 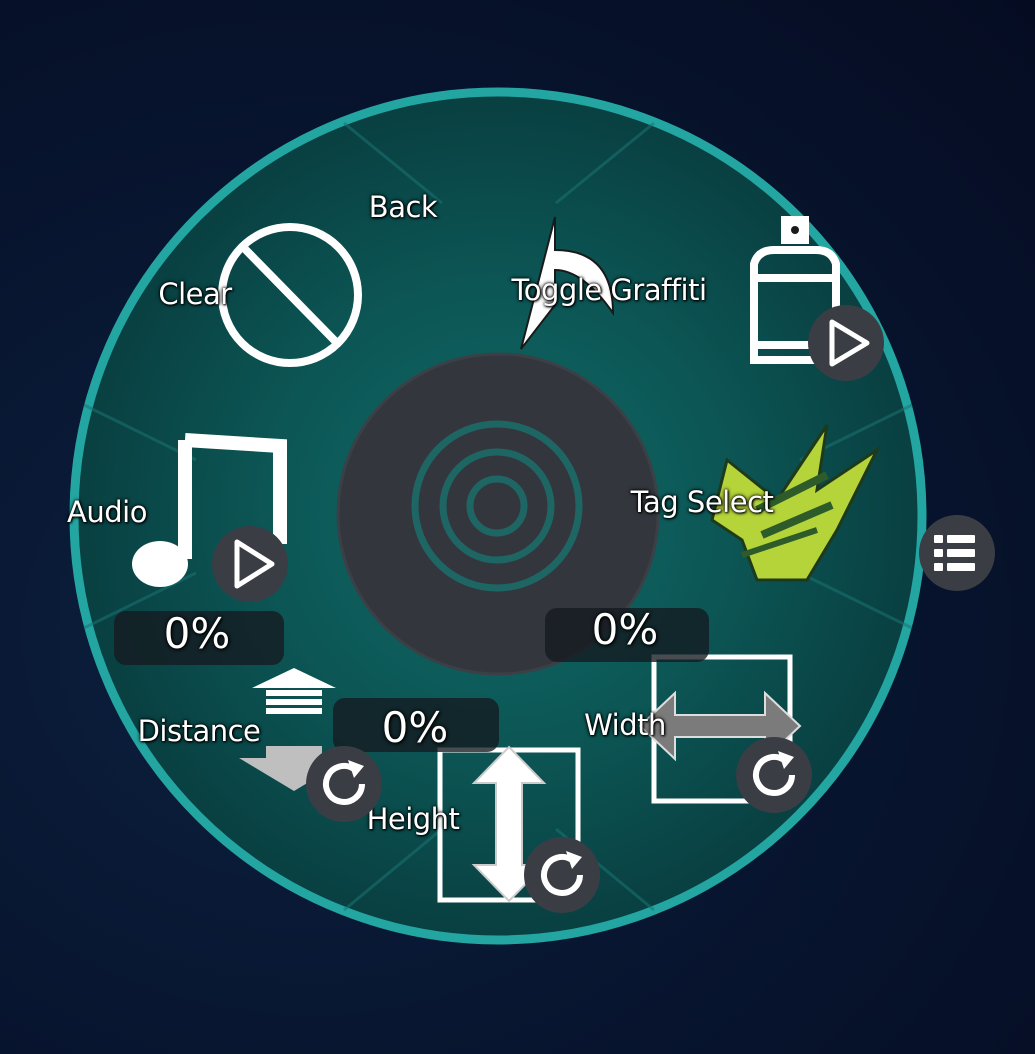 I want to click on clear-button: Clear, so click(x=271, y=300).